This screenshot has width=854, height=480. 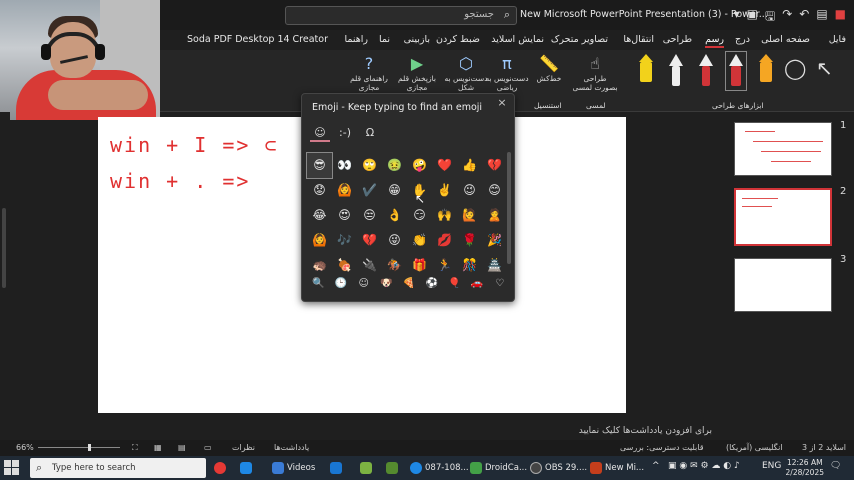 I want to click on tab-symbols: Ω, so click(x=370, y=134).